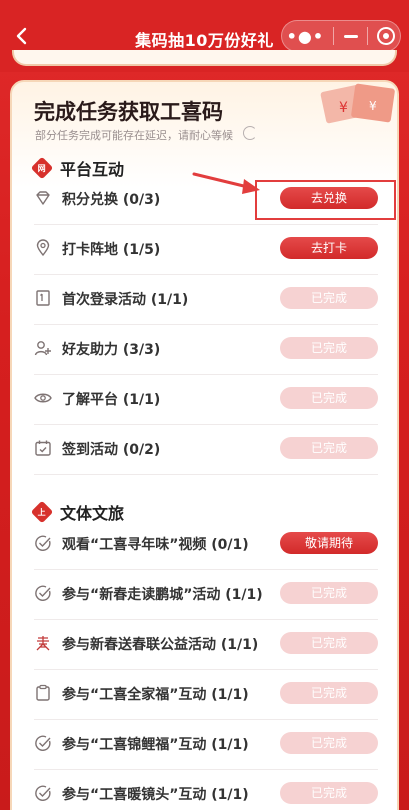  What do you see at coordinates (42, 348) in the screenshot?
I see `add-friend-icon` at bounding box center [42, 348].